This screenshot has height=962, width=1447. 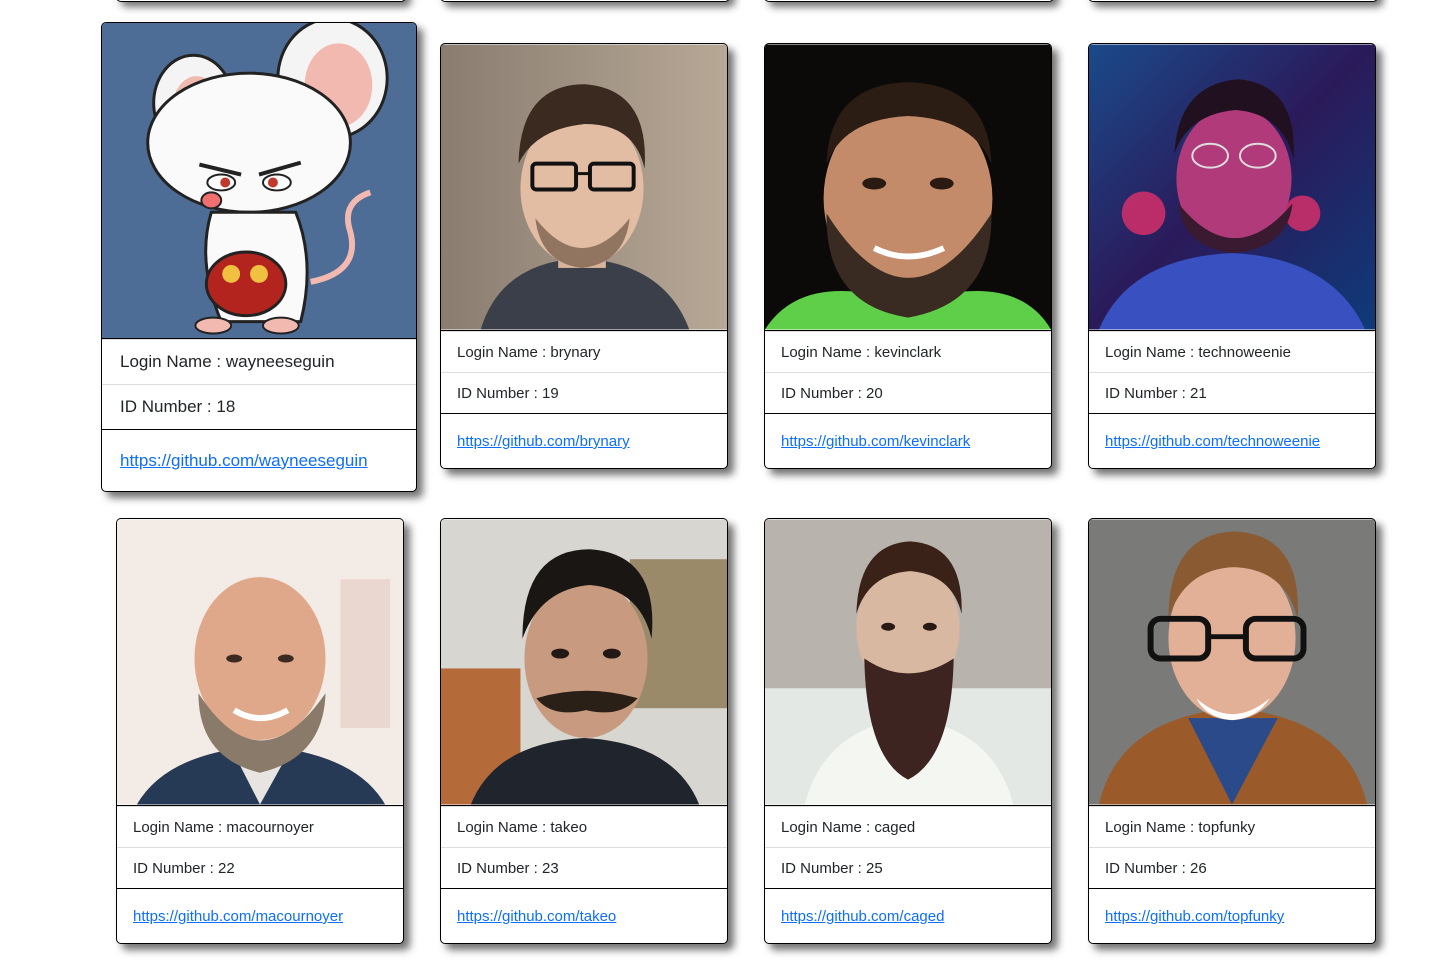 What do you see at coordinates (1232, 867) in the screenshot?
I see `id-number-row: ID Number : 26` at bounding box center [1232, 867].